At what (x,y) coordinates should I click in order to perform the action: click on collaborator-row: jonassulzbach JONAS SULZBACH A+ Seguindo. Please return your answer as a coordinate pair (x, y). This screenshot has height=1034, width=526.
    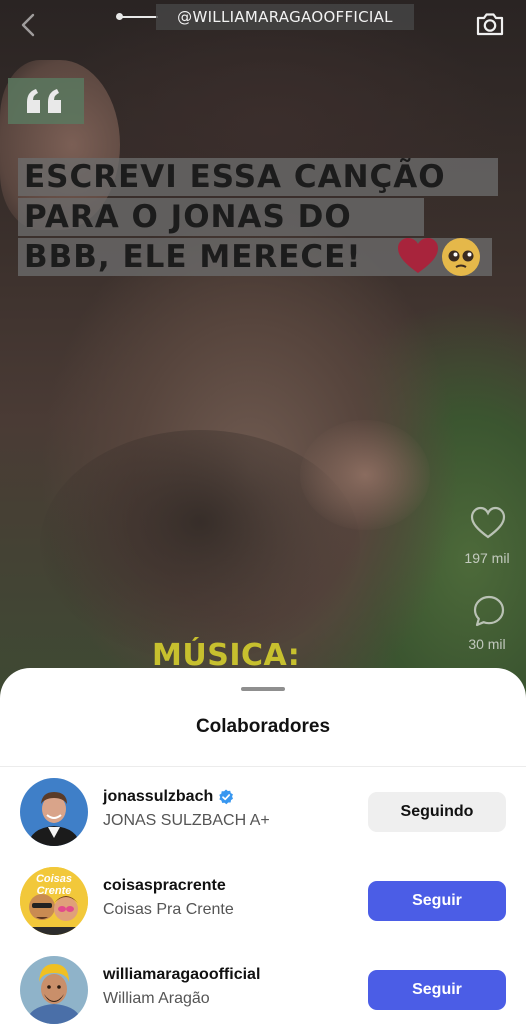
    Looking at the image, I should click on (263, 812).